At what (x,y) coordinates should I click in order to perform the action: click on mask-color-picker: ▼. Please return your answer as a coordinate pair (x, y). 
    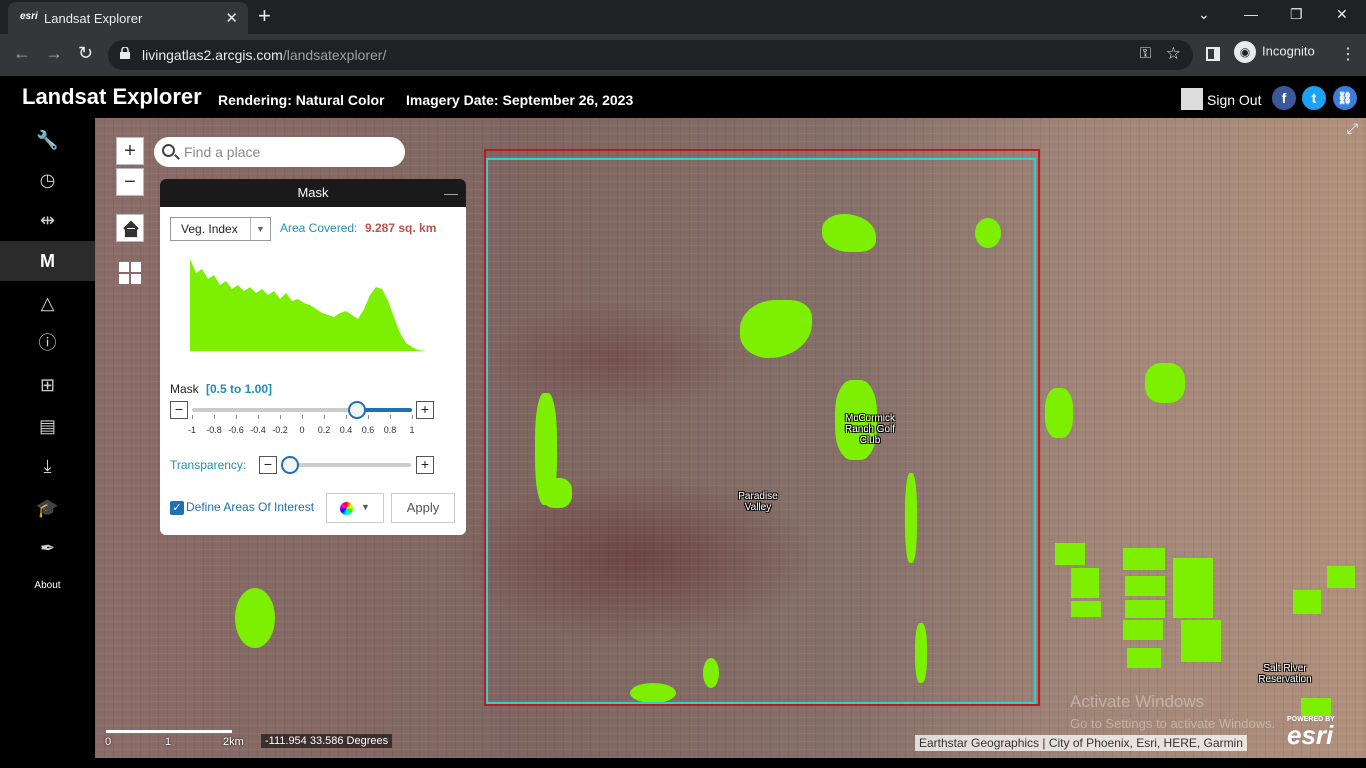
    Looking at the image, I should click on (355, 508).